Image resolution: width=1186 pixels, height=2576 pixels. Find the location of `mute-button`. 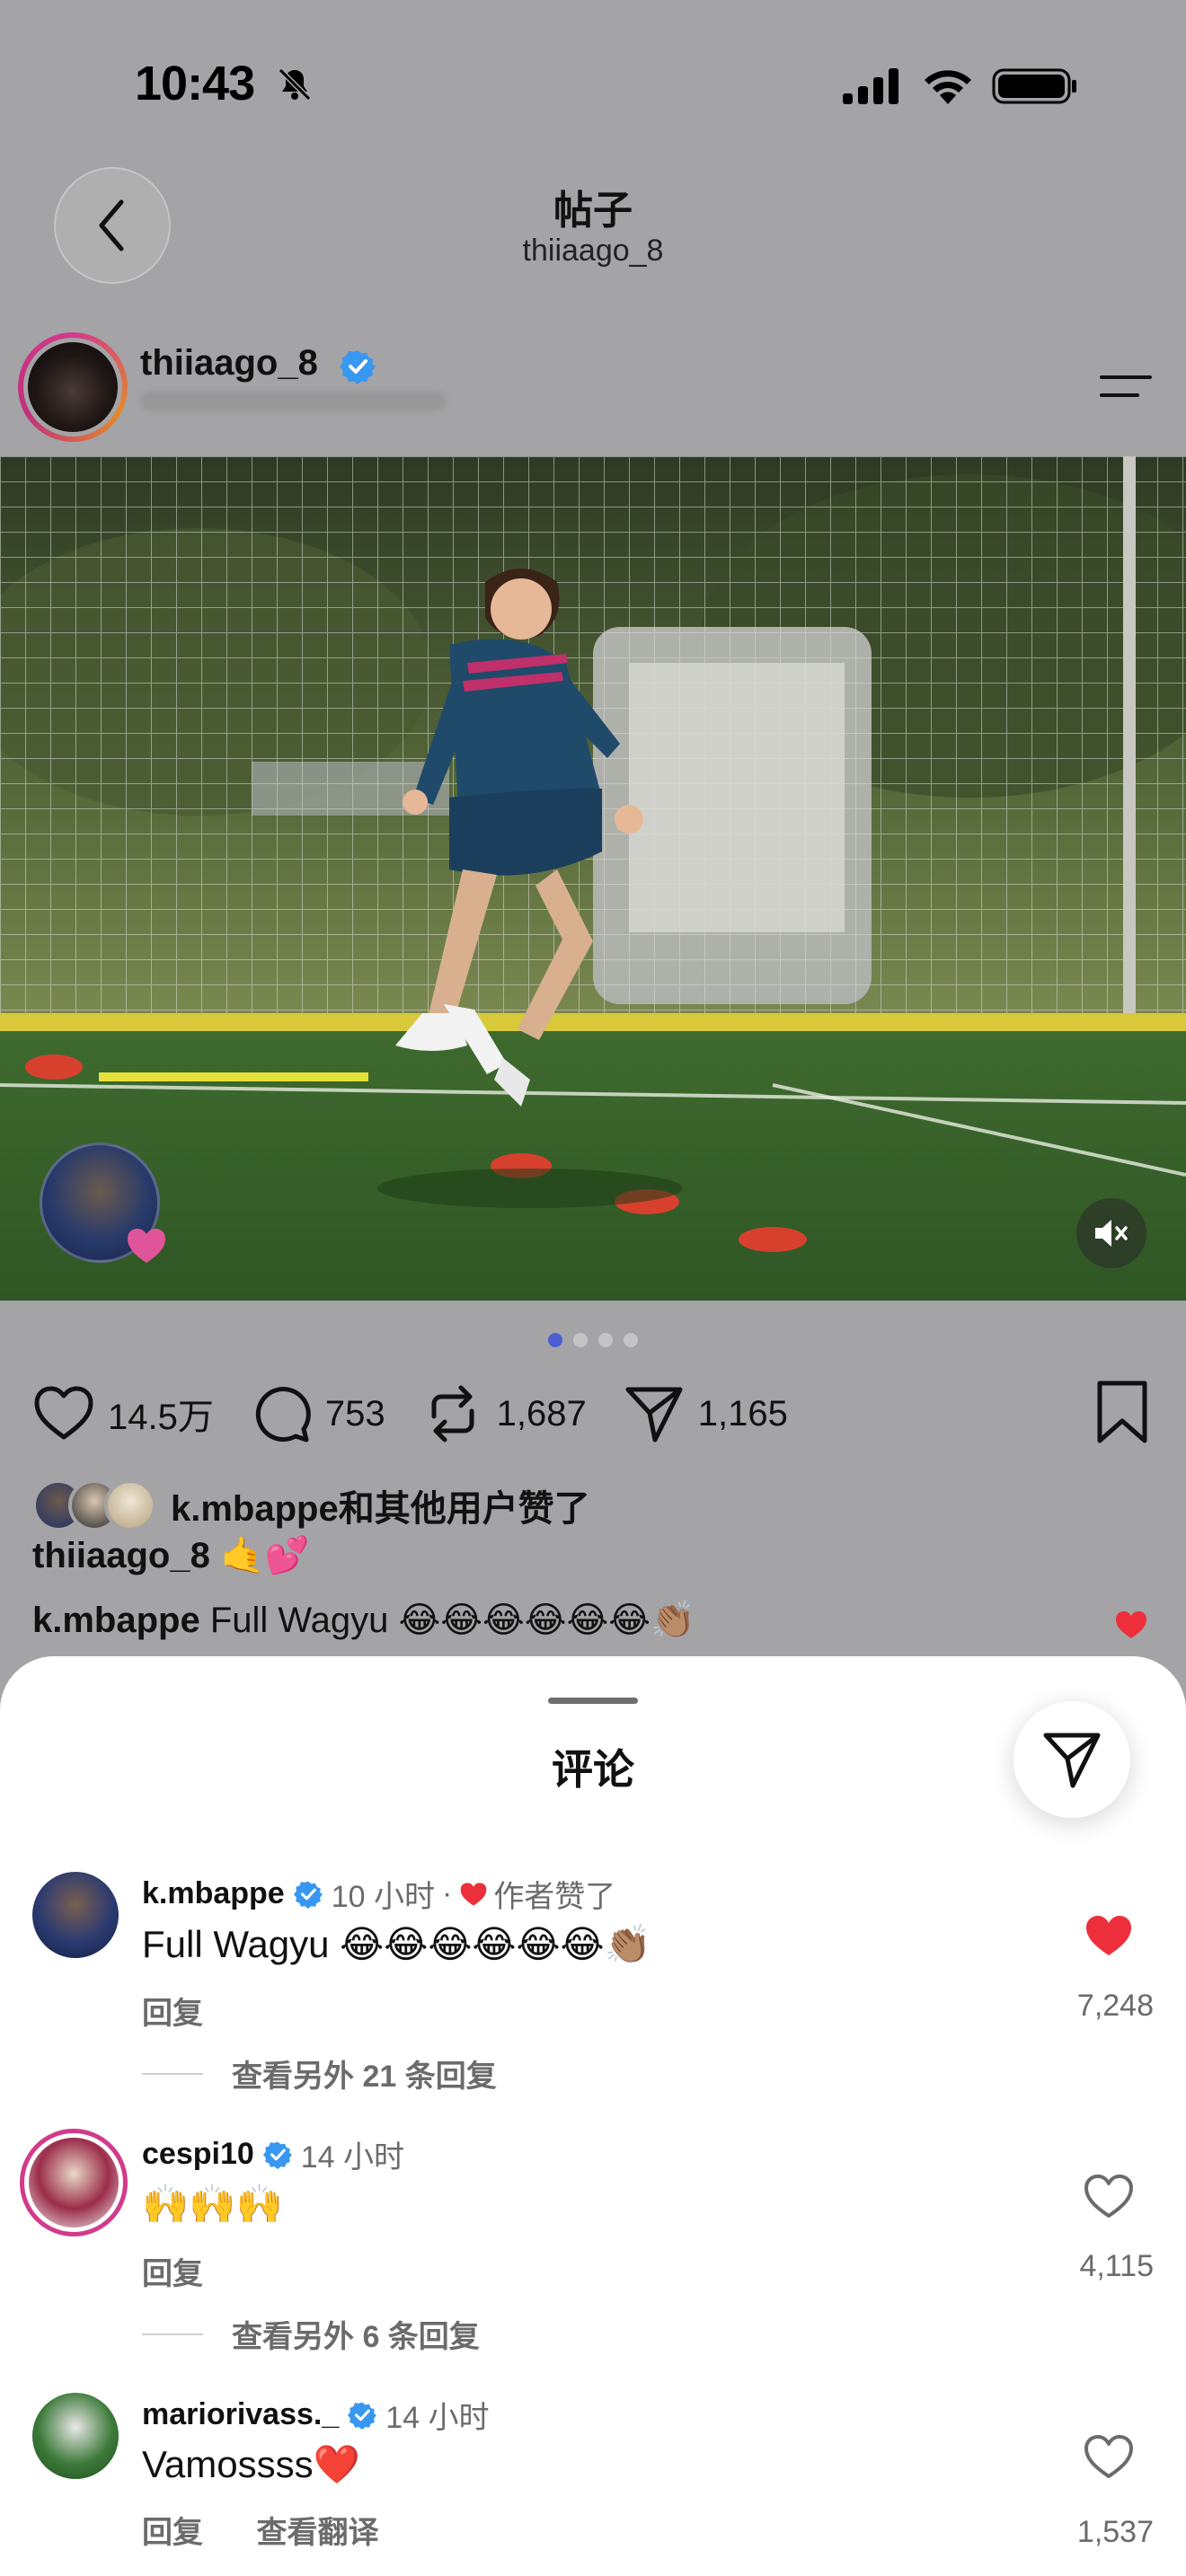

mute-button is located at coordinates (1111, 1233).